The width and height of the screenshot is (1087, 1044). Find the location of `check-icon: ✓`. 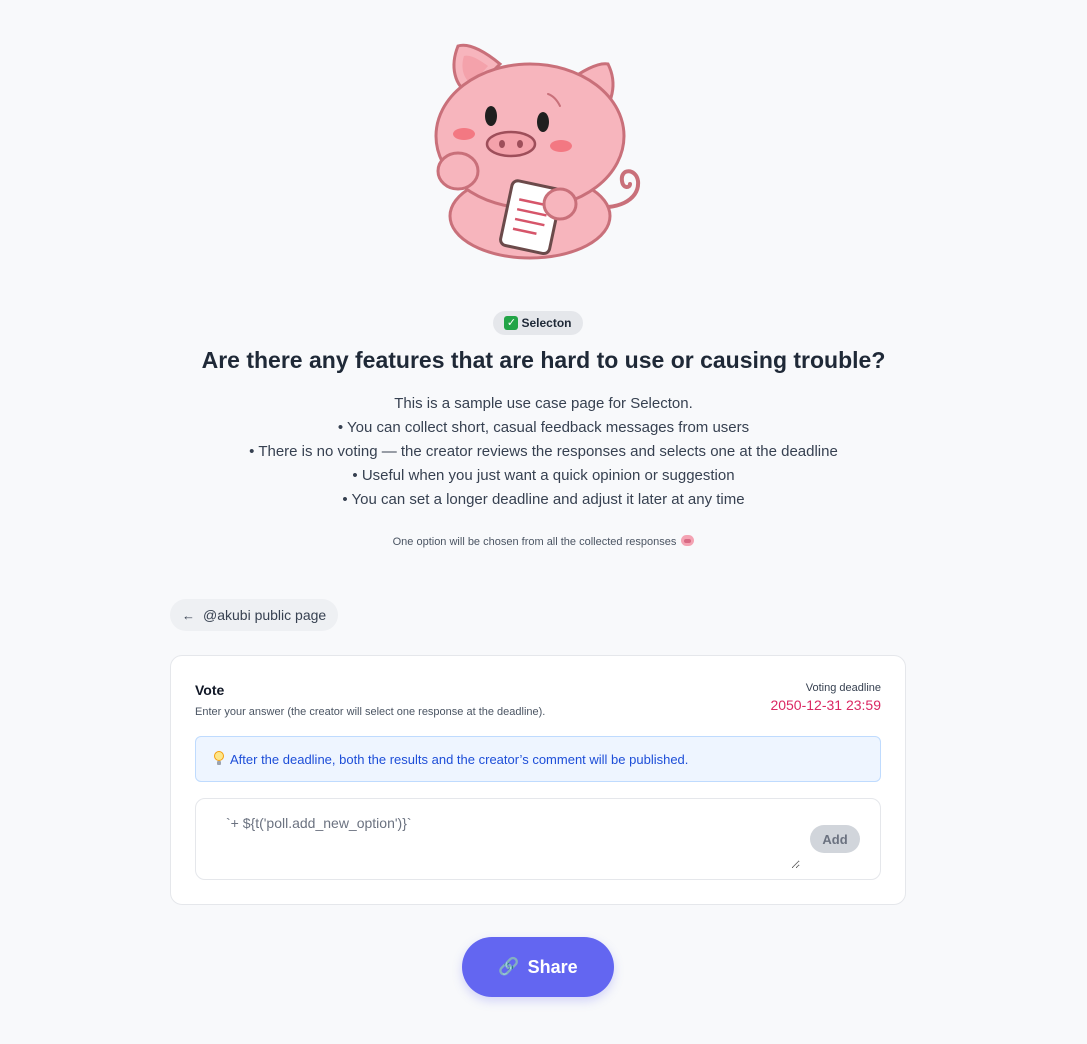

check-icon: ✓ is located at coordinates (511, 323).